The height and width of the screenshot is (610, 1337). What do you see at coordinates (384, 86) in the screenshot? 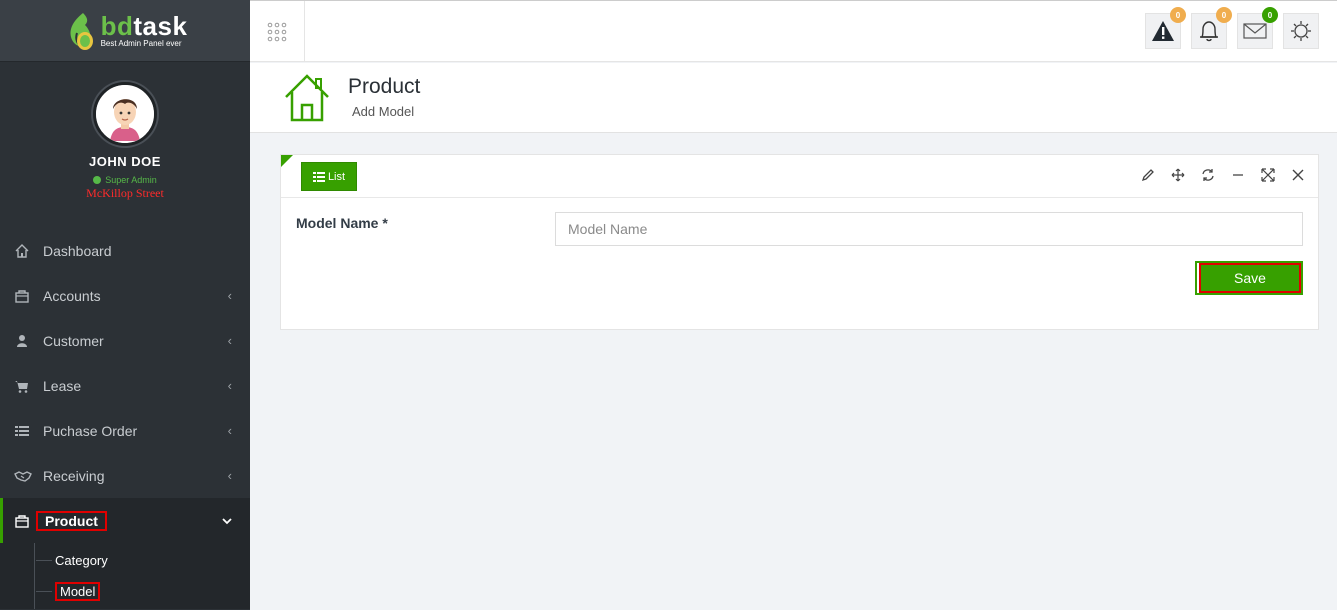
I see `page-title: Product` at bounding box center [384, 86].